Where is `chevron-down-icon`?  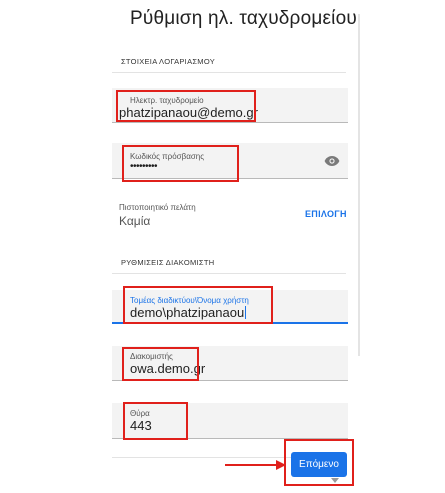
chevron-down-icon is located at coordinates (335, 480).